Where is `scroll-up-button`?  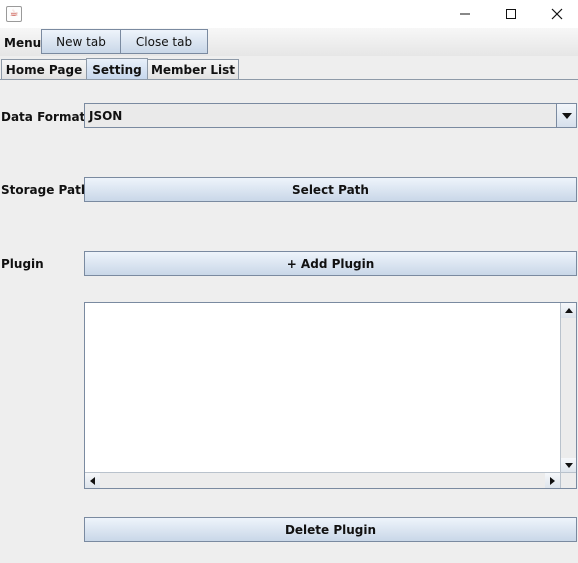
scroll-up-button is located at coordinates (568, 310).